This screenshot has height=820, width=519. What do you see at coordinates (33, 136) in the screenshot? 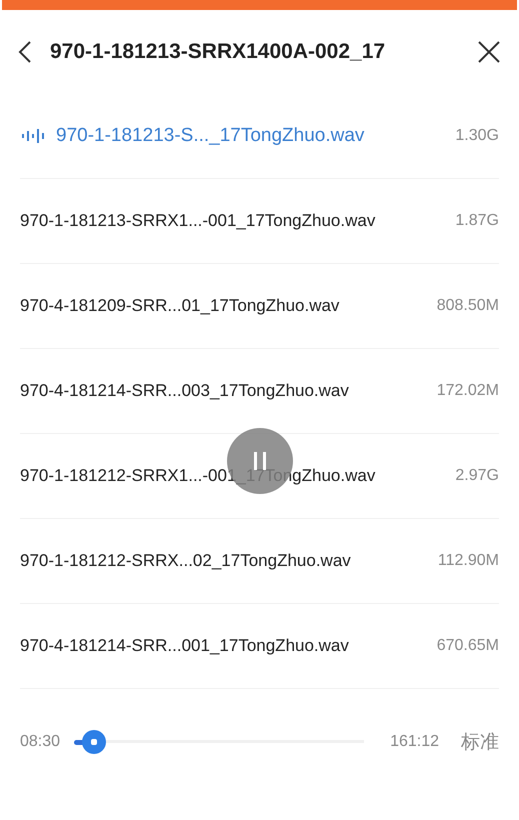
I see `waveform-icon` at bounding box center [33, 136].